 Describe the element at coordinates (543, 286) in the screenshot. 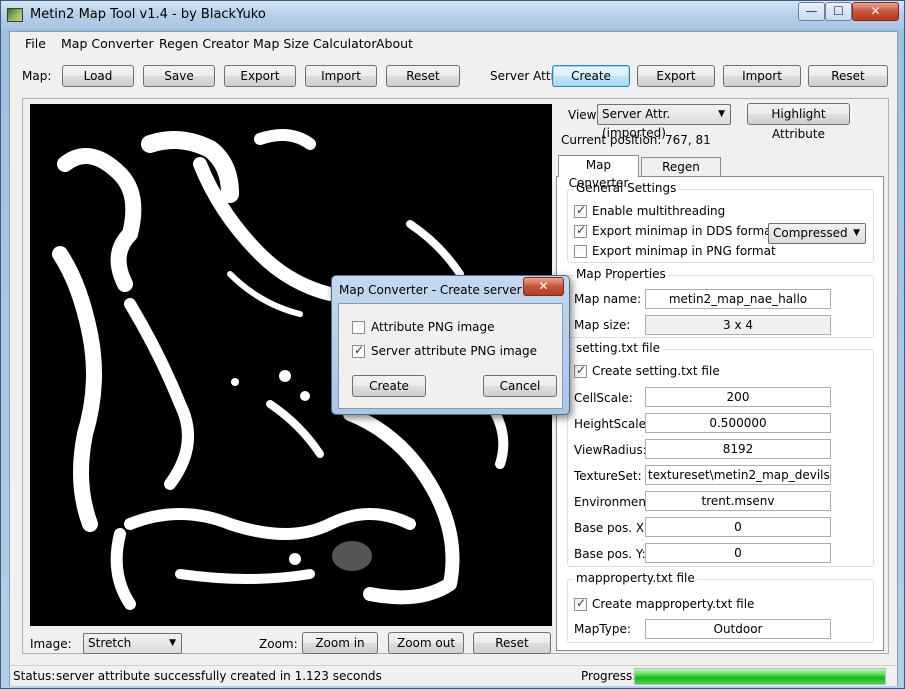

I see `dialog-close-button: ✕` at that location.